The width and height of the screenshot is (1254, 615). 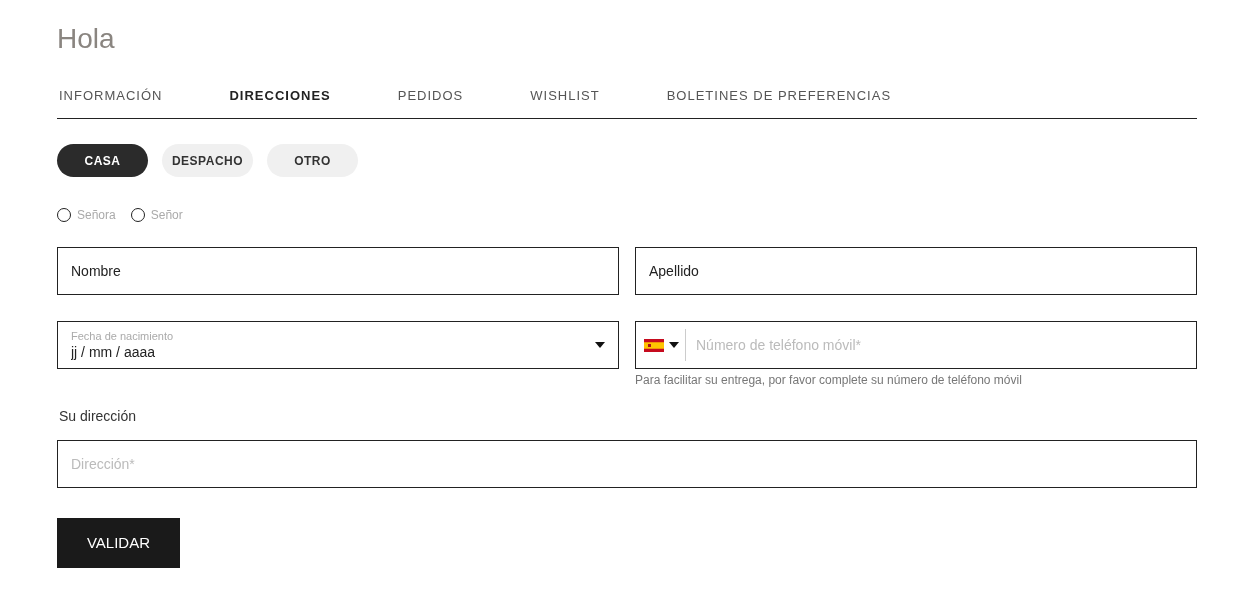 I want to click on section-title: Su dirección, so click(x=97, y=416).